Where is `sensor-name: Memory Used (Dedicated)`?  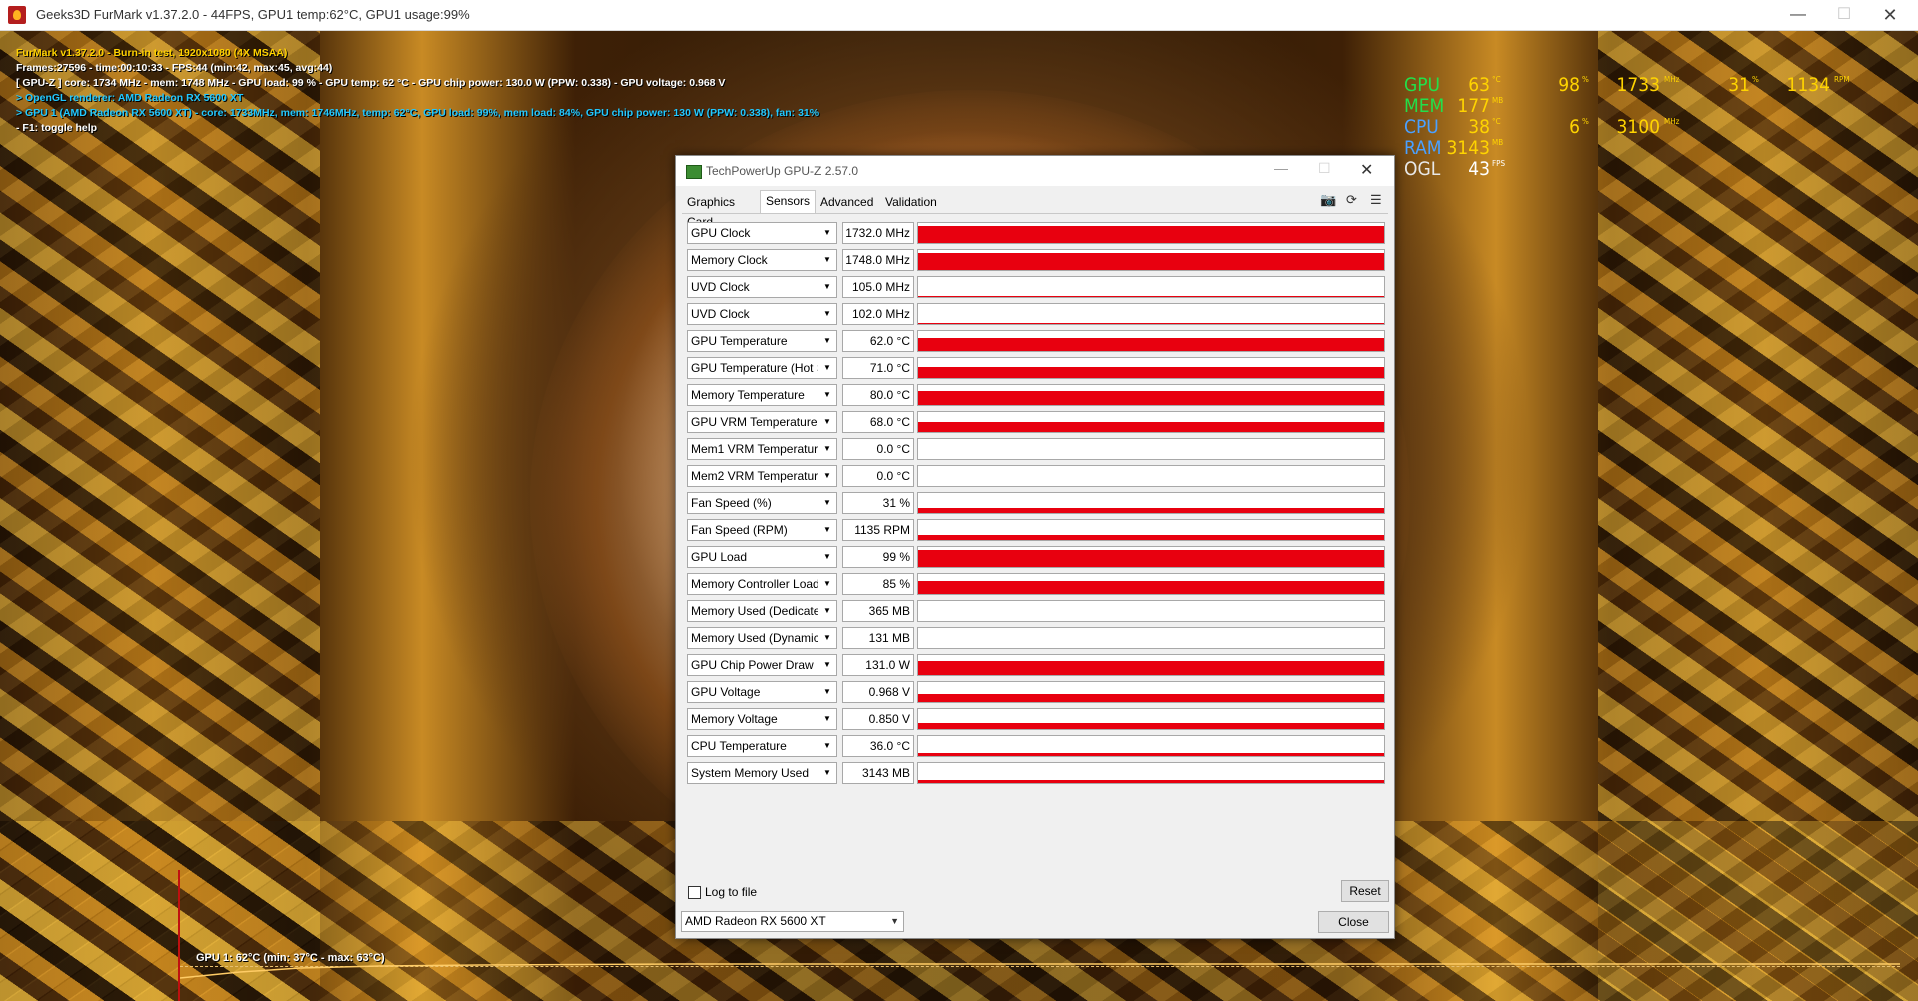
sensor-name: Memory Used (Dedicated) is located at coordinates (761, 611).